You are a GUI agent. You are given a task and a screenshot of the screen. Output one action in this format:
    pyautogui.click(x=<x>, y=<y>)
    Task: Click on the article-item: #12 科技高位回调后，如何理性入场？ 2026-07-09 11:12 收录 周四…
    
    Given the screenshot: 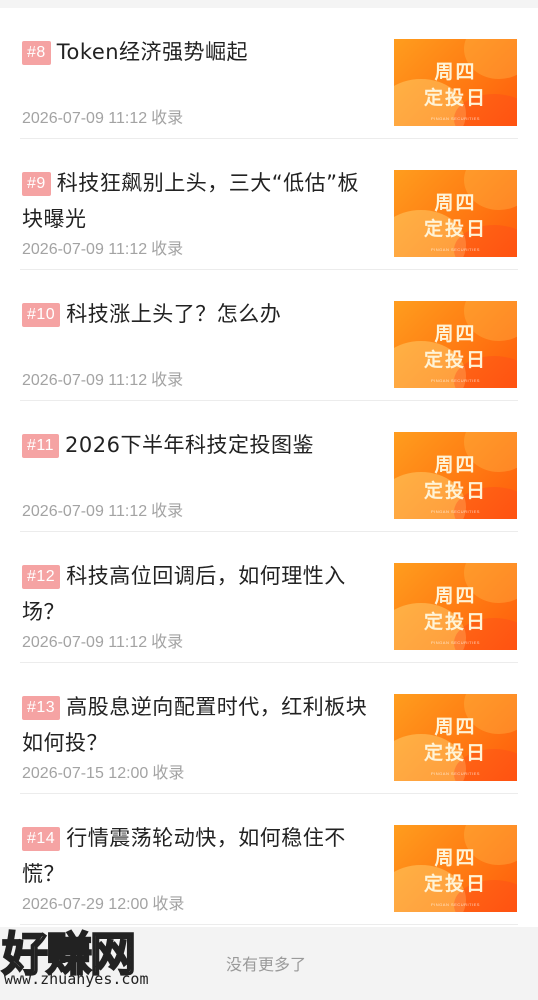 What is the action you would take?
    pyautogui.click(x=269, y=597)
    